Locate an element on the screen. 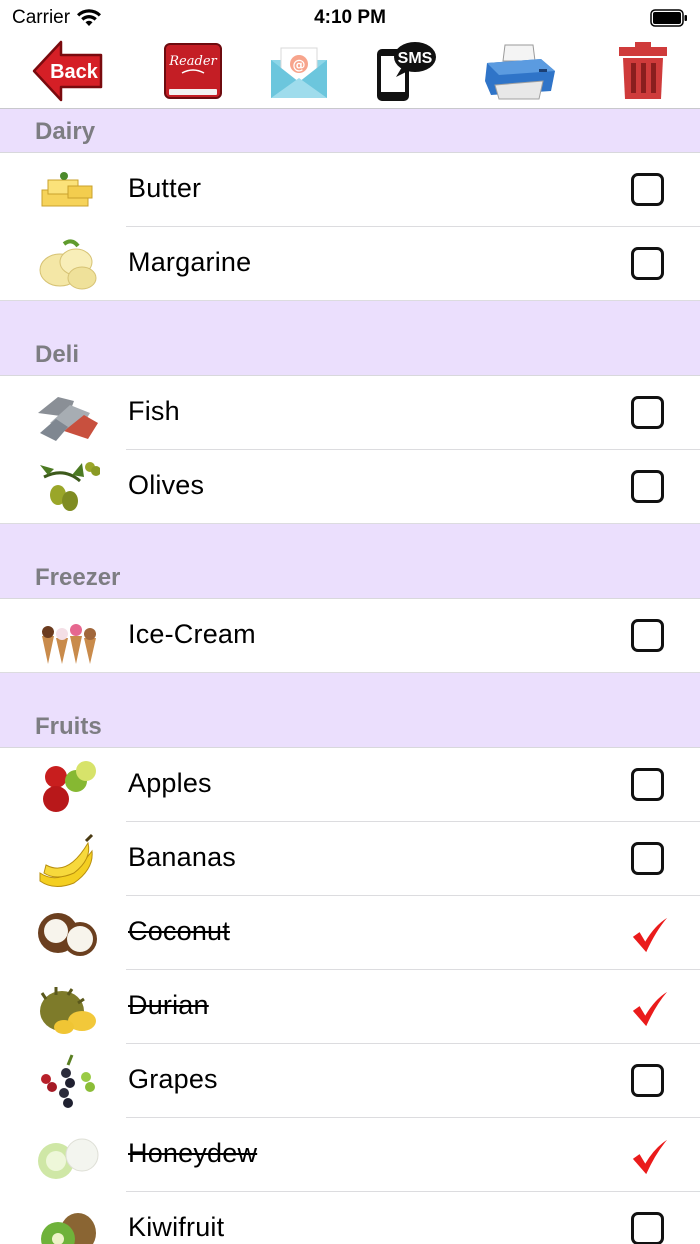  list-item: Apples is located at coordinates (350, 785).